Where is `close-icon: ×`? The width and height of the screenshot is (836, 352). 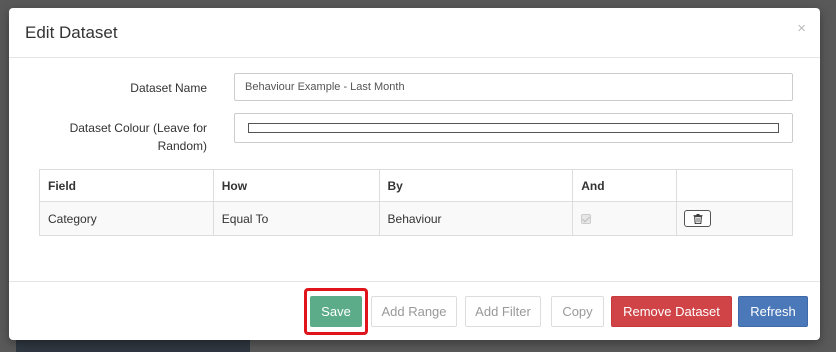
close-icon: × is located at coordinates (801, 28).